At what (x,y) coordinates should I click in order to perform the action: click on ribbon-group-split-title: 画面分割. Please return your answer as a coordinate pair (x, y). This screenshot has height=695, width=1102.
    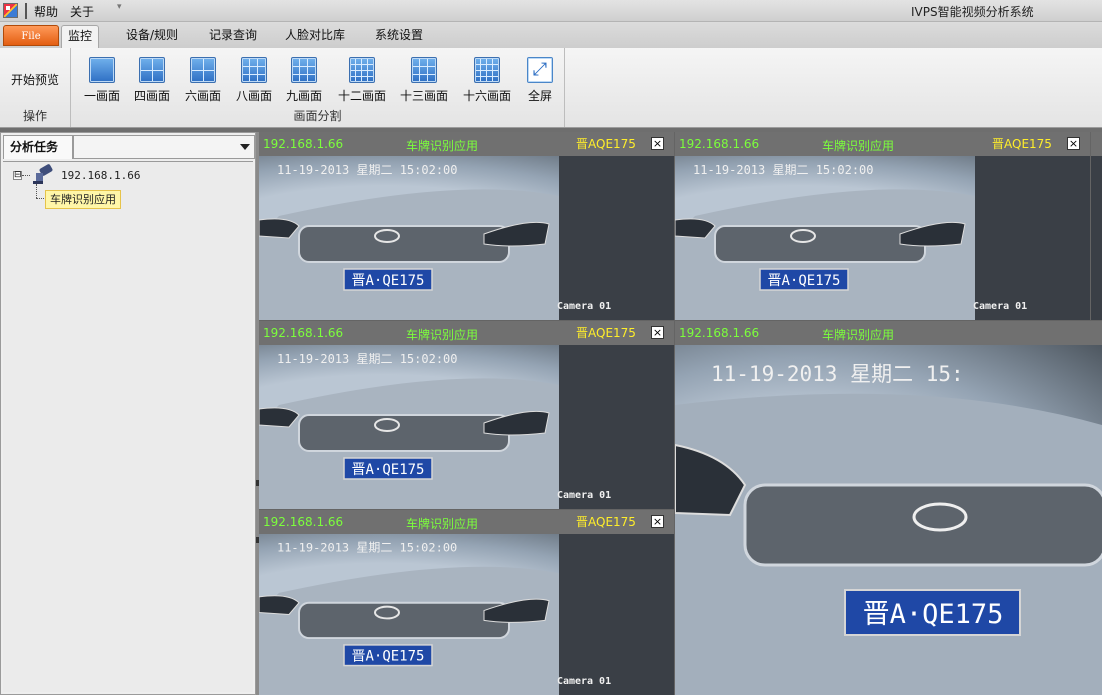
    Looking at the image, I should click on (317, 116).